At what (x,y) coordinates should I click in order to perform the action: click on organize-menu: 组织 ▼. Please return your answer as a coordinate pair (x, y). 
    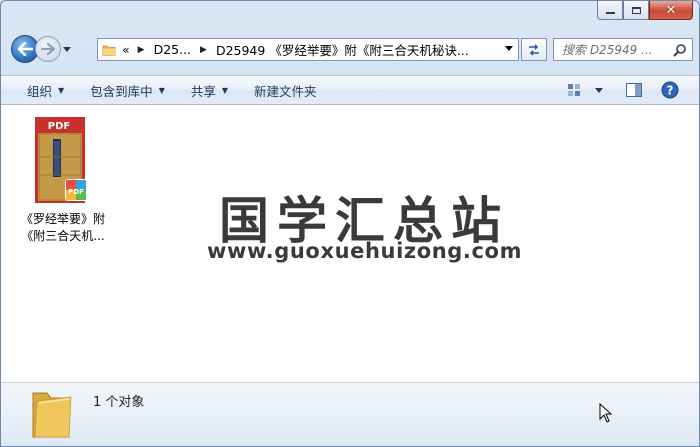
    Looking at the image, I should click on (45, 90).